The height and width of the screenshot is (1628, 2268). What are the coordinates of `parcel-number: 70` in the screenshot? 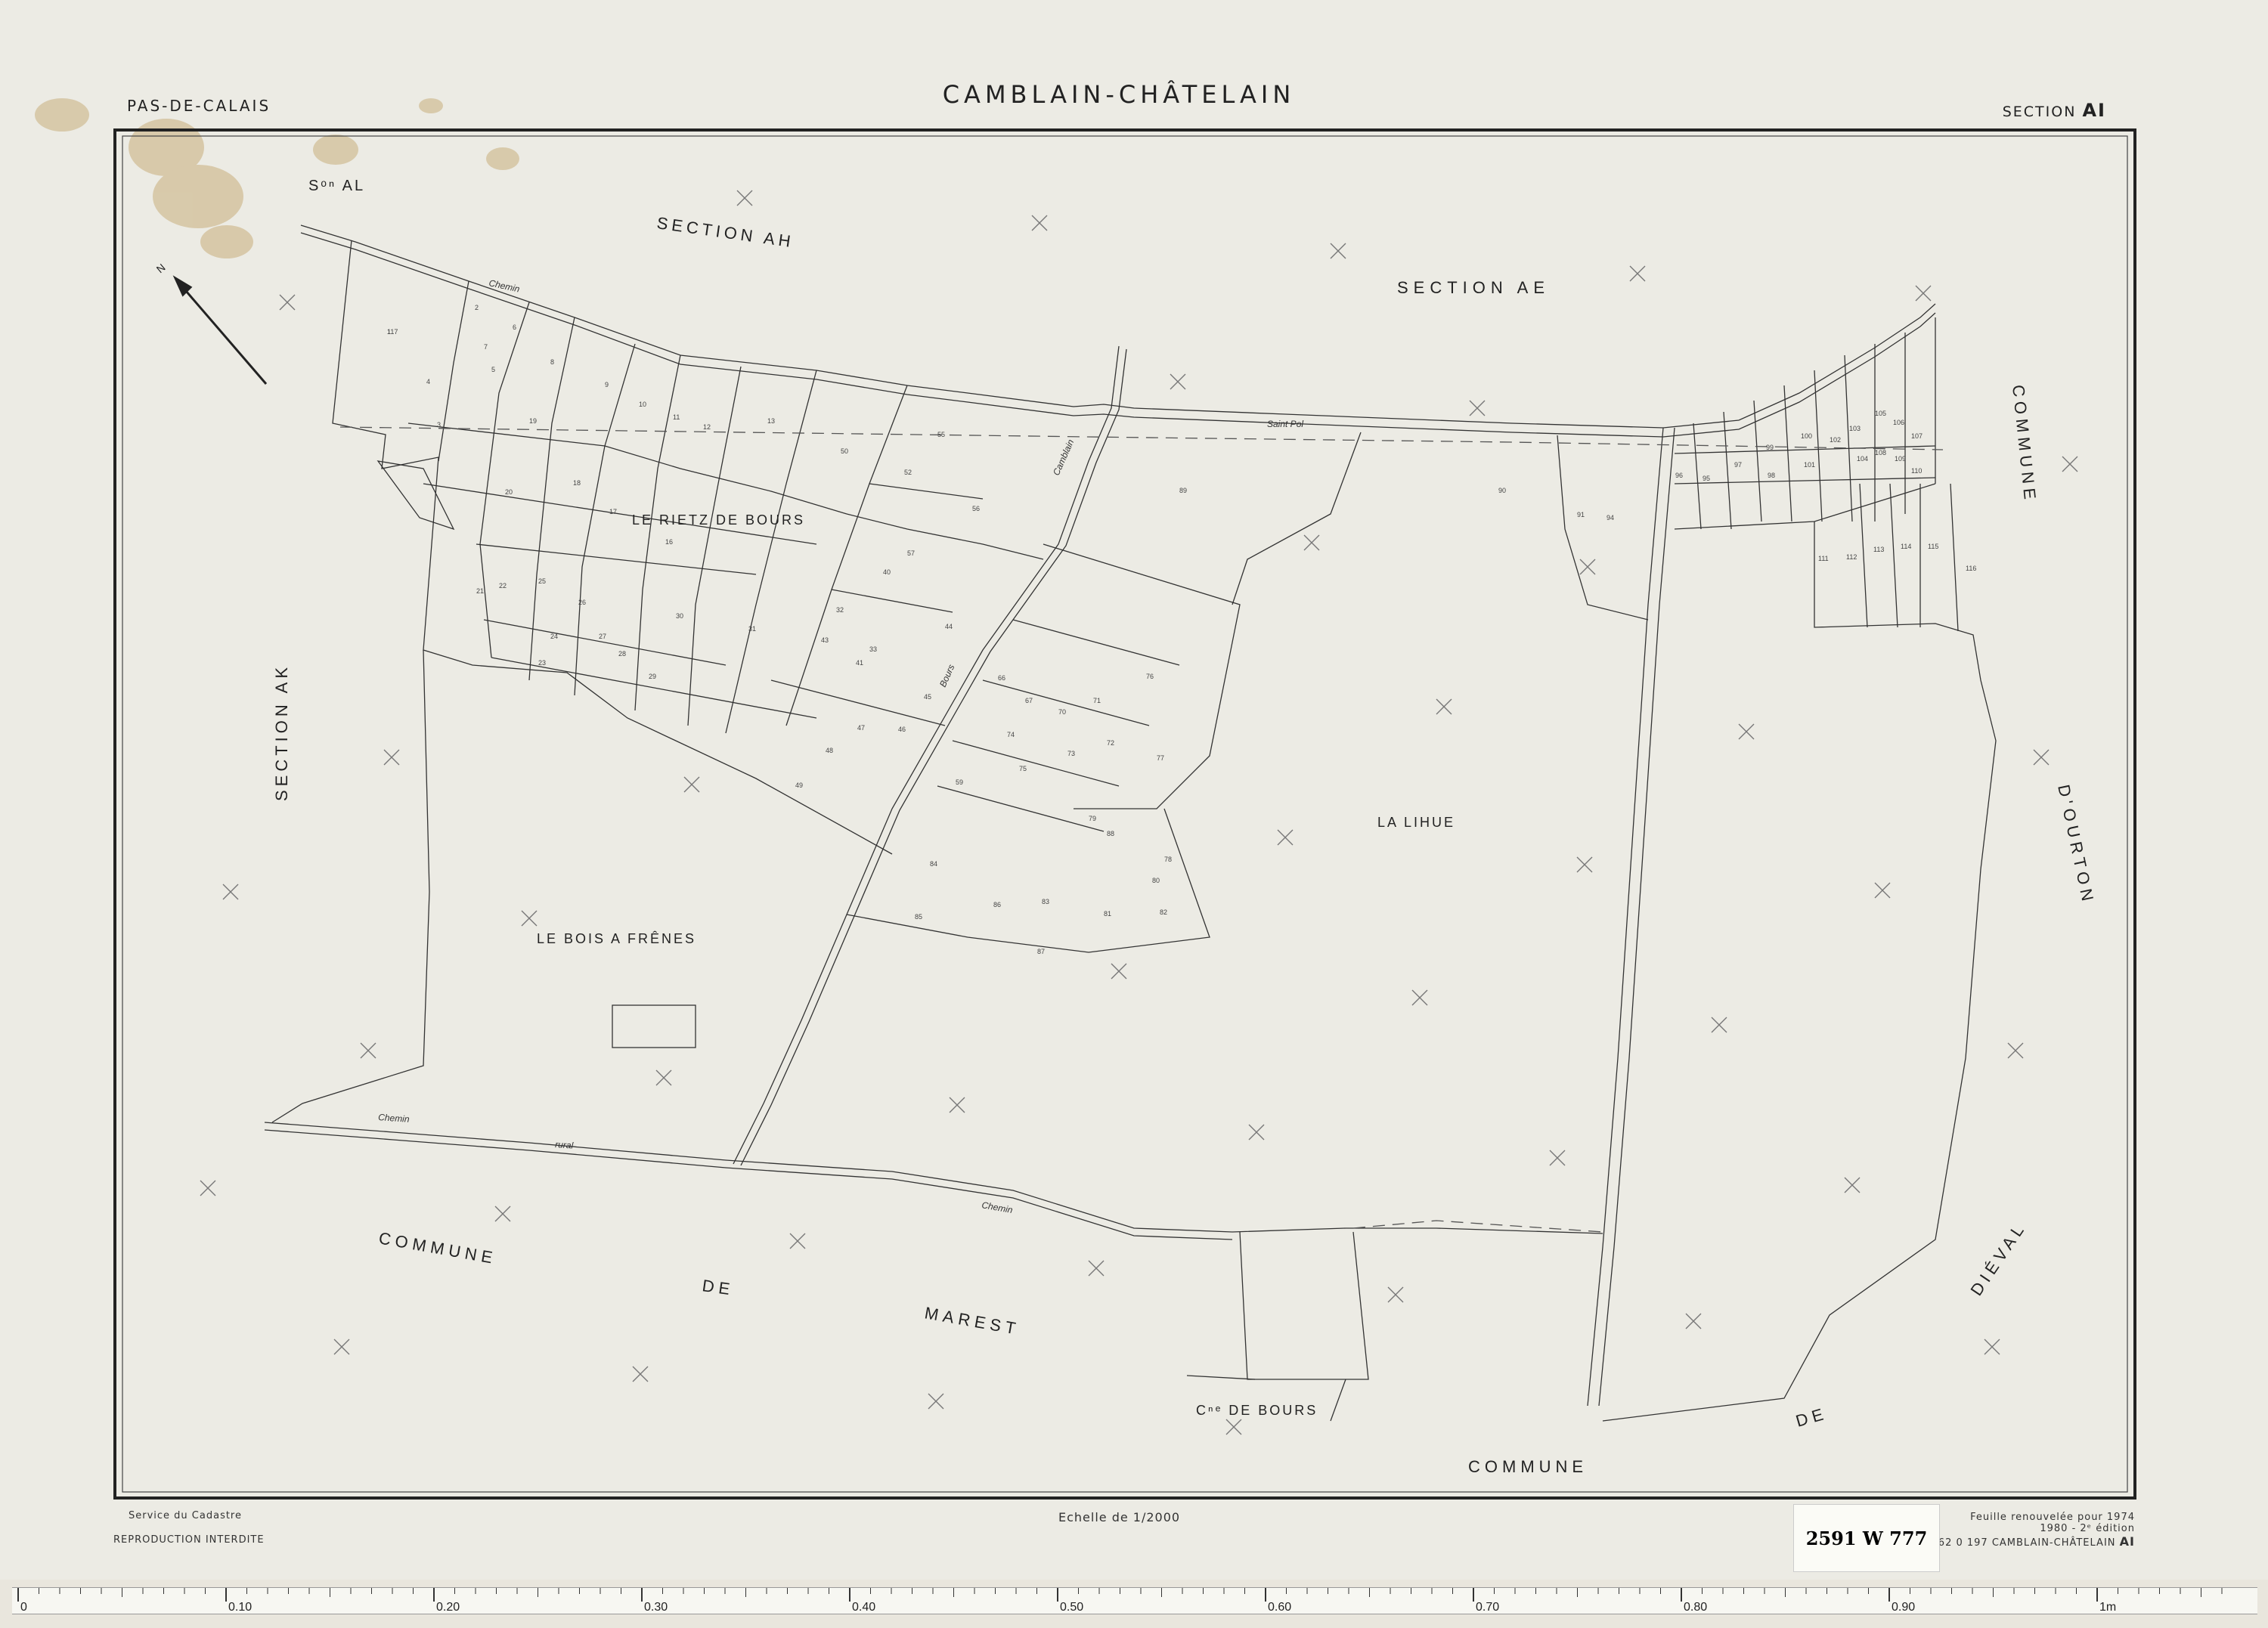 It's located at (1062, 712).